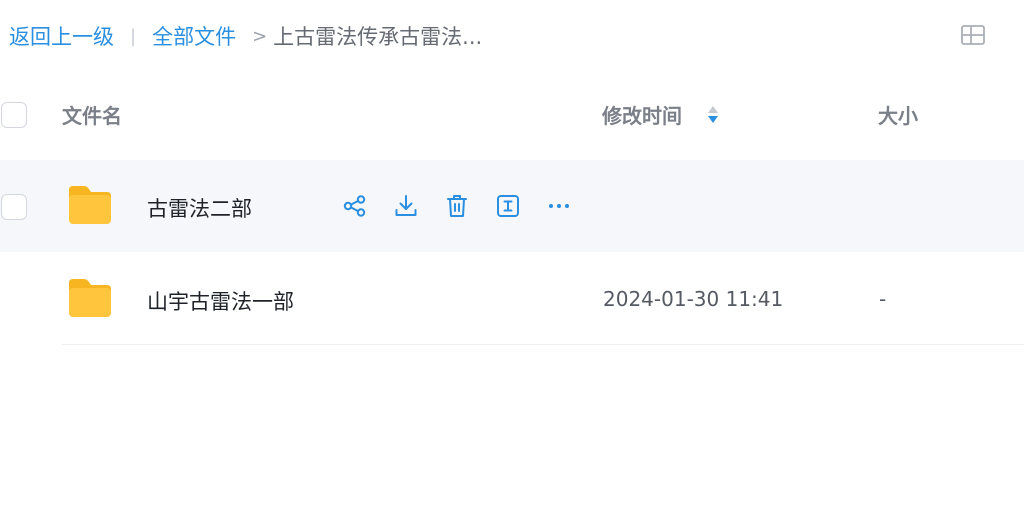 The image size is (1024, 519). Describe the element at coordinates (898, 114) in the screenshot. I see `column-header-size: 大小` at that location.